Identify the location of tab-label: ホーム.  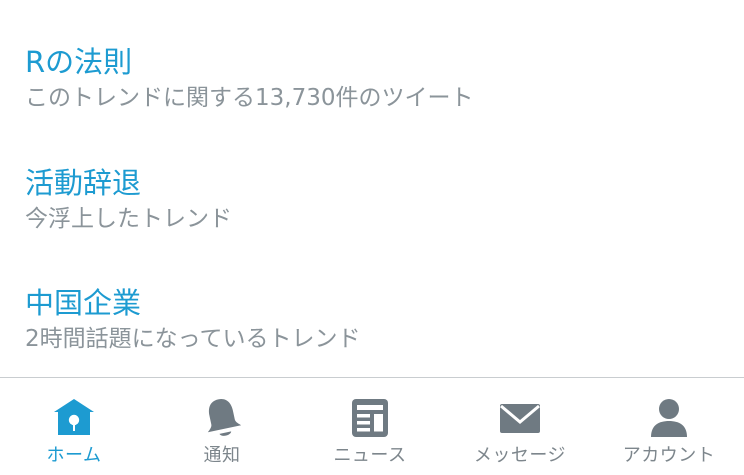
(74, 455).